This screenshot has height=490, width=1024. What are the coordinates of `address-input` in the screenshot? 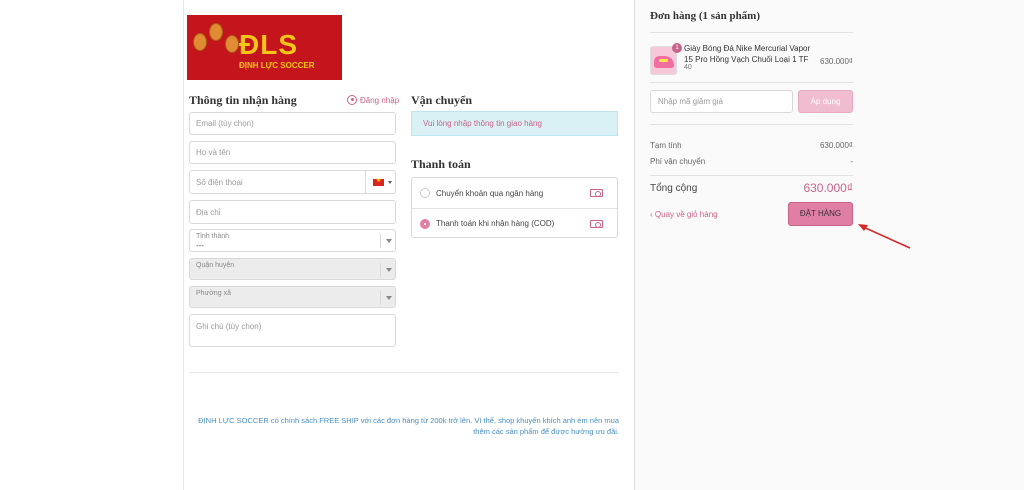 It's located at (292, 212).